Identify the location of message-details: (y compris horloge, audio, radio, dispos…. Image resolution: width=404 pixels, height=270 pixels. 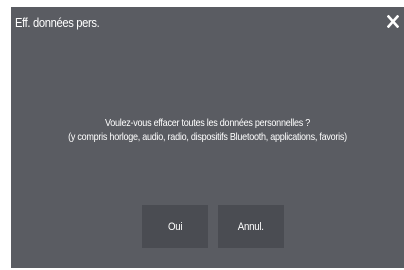
(207, 137).